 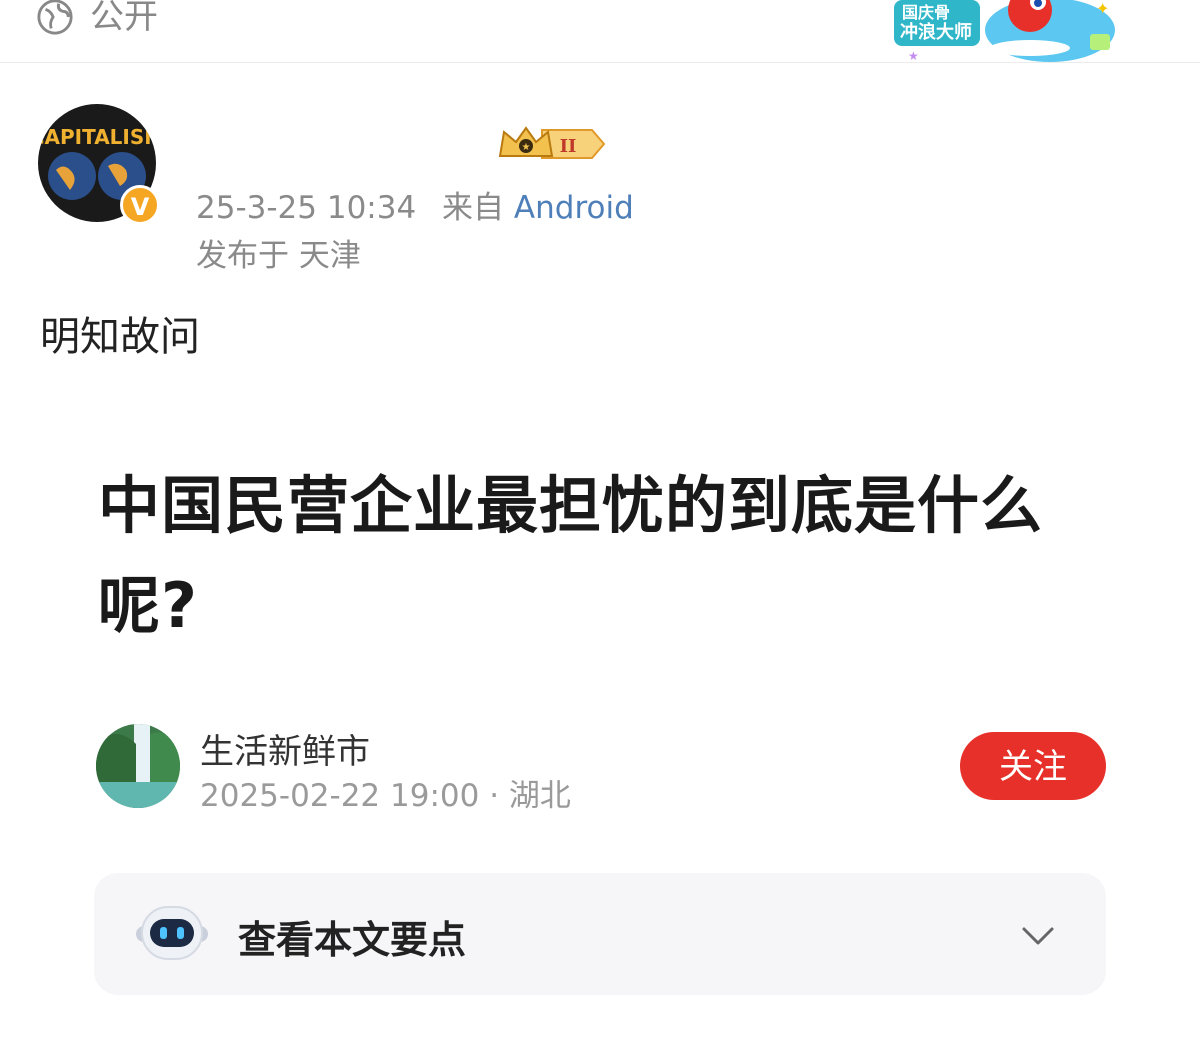 I want to click on source-client-link: Android, so click(x=574, y=208).